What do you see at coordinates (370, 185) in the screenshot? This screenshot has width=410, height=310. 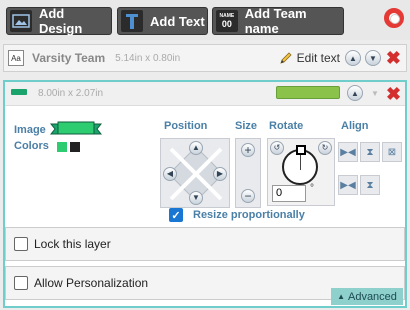 I see `align-vertical-icon: ⧗` at bounding box center [370, 185].